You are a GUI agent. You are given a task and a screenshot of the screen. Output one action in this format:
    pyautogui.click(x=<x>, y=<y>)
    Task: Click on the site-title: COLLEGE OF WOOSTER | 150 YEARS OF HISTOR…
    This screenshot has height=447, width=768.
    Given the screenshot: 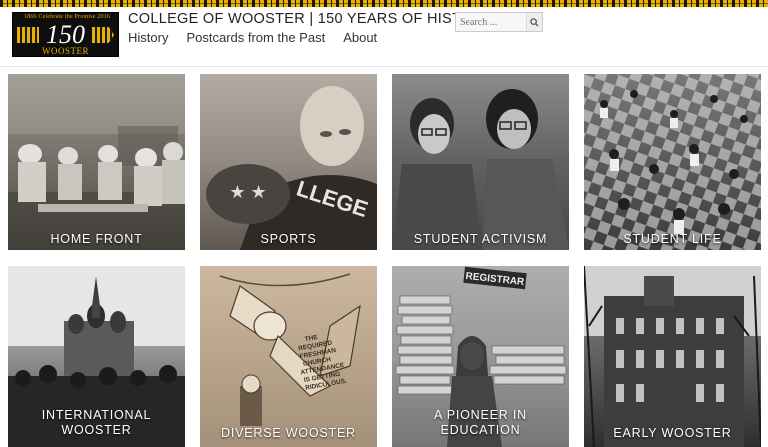 What is the action you would take?
    pyautogui.click(x=310, y=19)
    